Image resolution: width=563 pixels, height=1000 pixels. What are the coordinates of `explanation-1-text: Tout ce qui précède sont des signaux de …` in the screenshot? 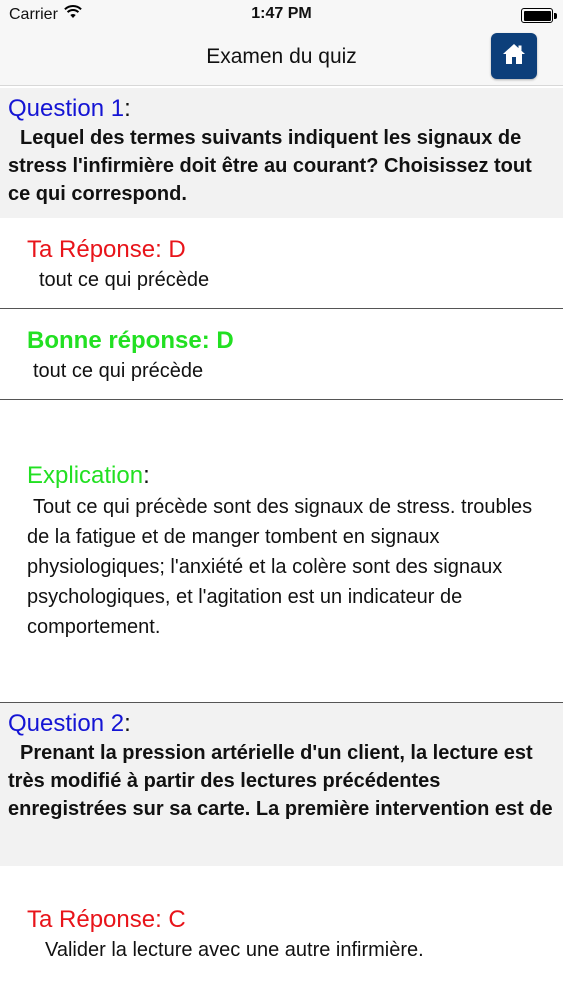 It's located at (280, 567).